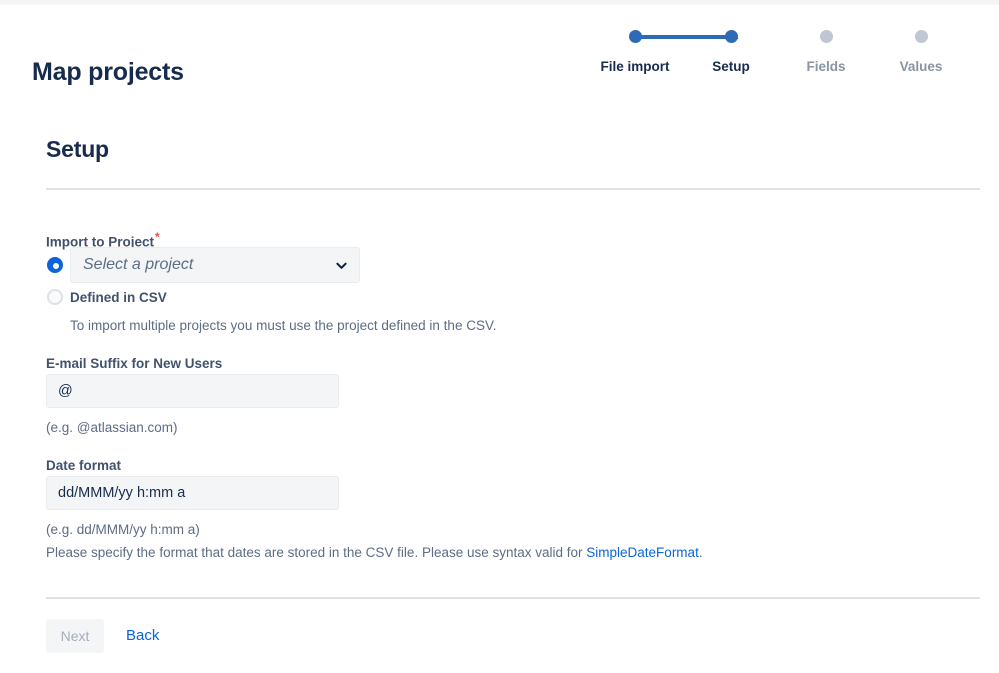  What do you see at coordinates (108, 72) in the screenshot?
I see `page-title: Map projects` at bounding box center [108, 72].